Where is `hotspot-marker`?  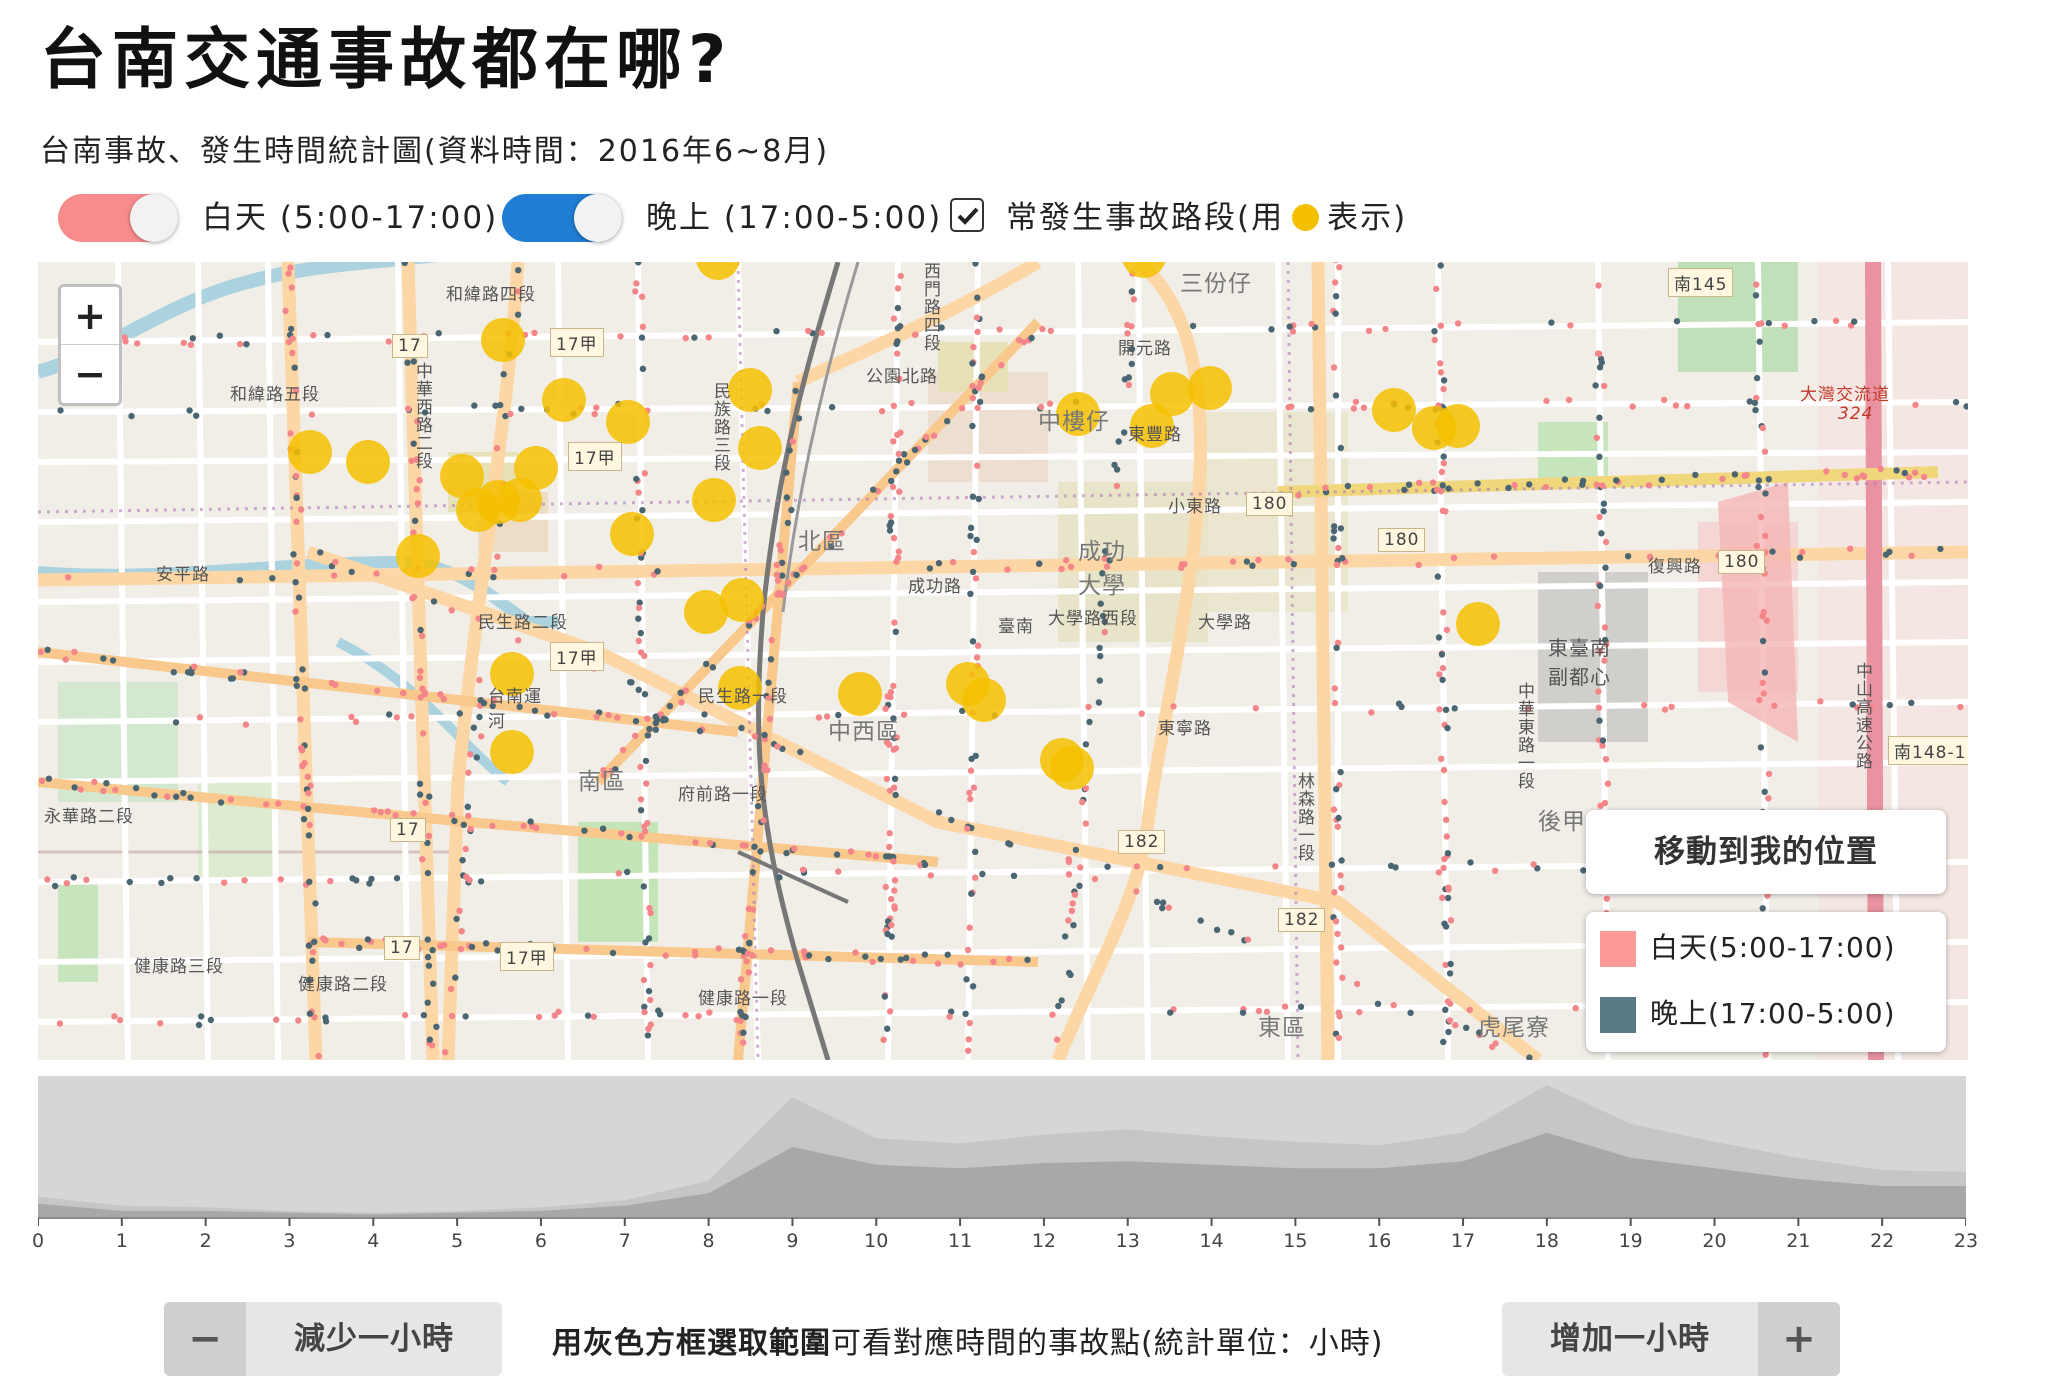 hotspot-marker is located at coordinates (478, 510).